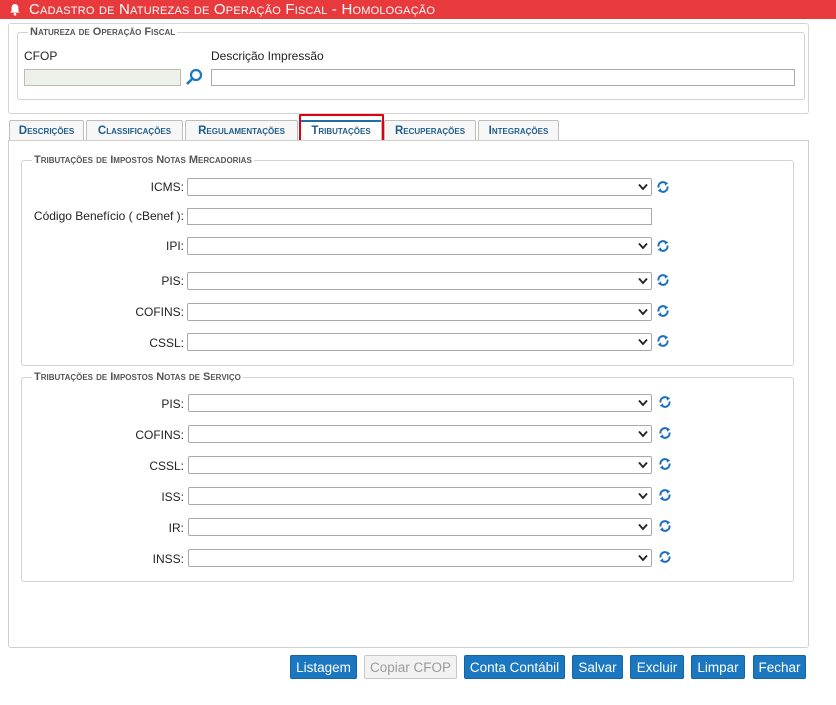 Image resolution: width=836 pixels, height=705 pixels. What do you see at coordinates (172, 281) in the screenshot?
I see `pis-label: PIS:` at bounding box center [172, 281].